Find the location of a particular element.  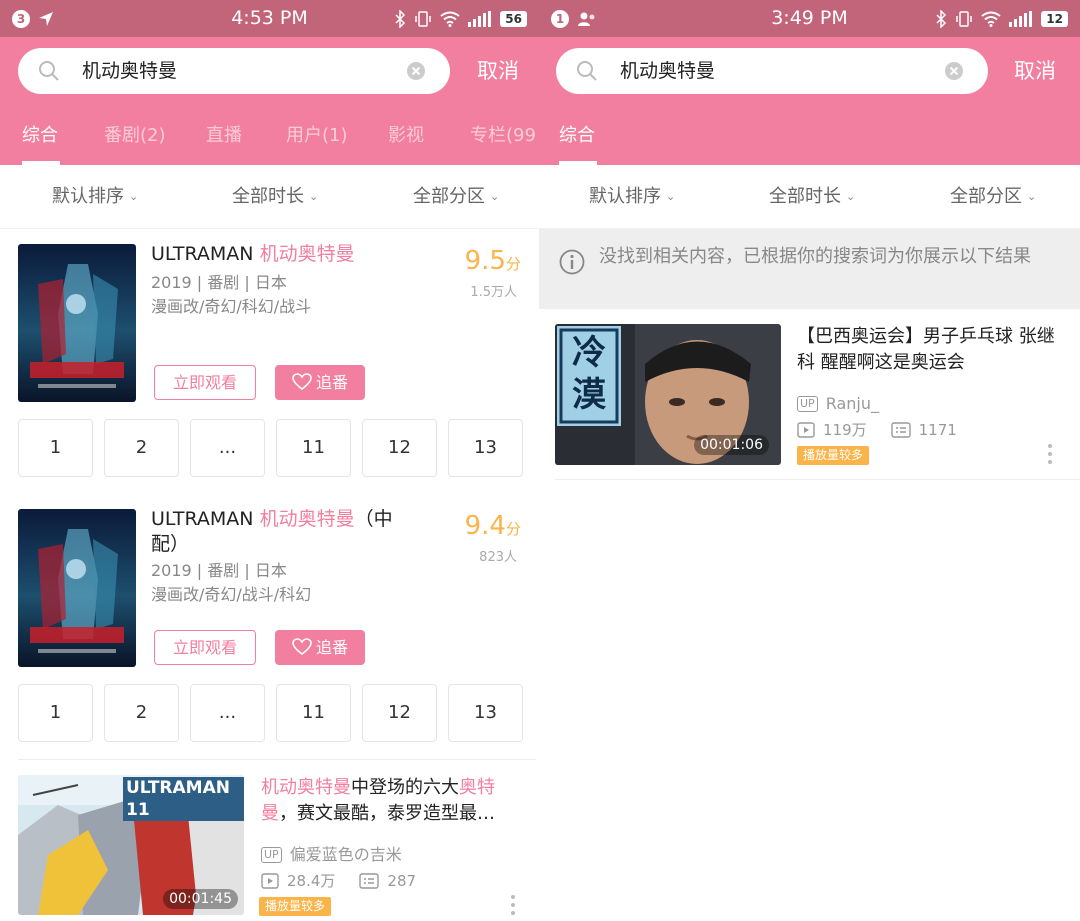

video-stats: 28.4万 287 is located at coordinates (338, 881).